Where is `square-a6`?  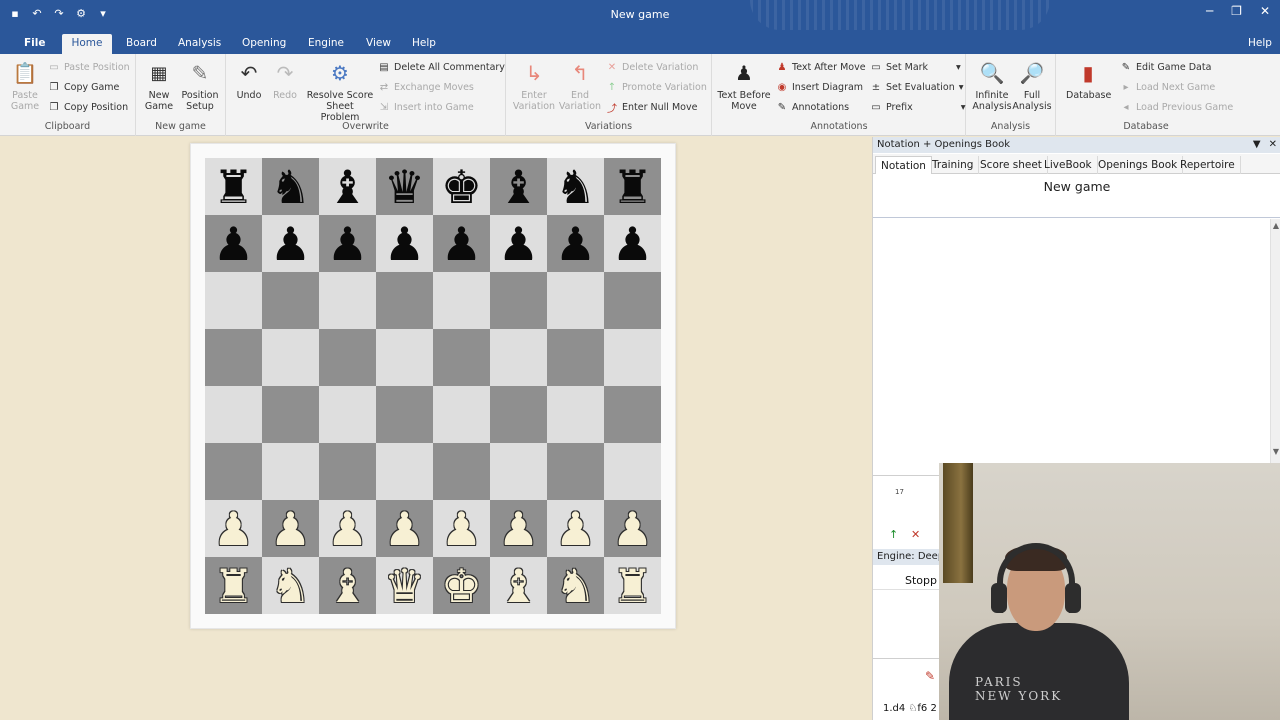
square-a6 is located at coordinates (233, 300).